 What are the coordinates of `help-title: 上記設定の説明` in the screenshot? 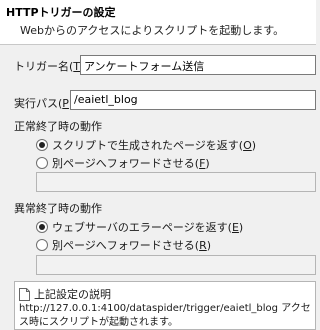 It's located at (72, 294).